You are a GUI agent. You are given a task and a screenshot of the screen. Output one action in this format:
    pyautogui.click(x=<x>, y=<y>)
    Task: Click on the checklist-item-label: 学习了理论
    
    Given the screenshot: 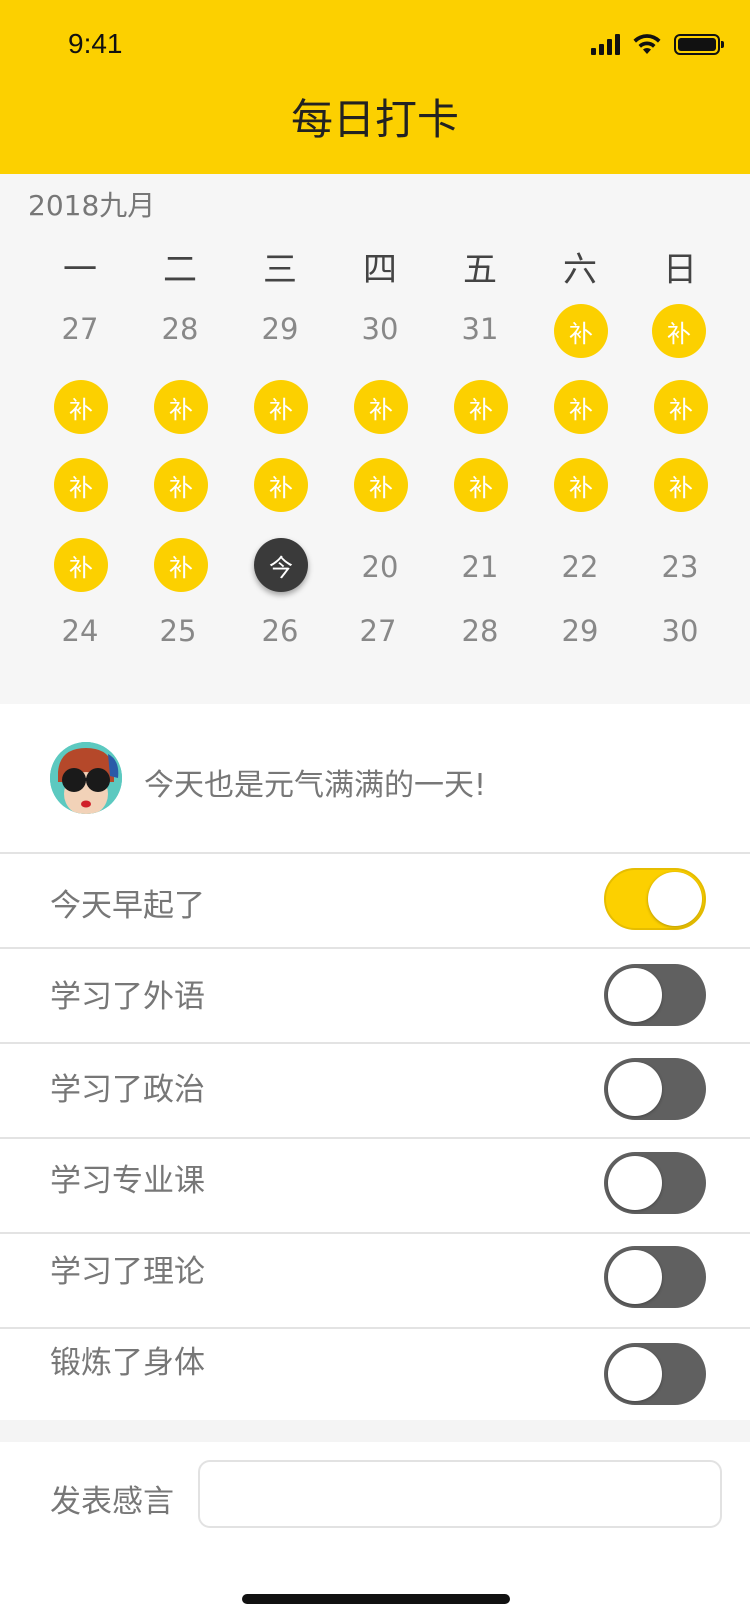 What is the action you would take?
    pyautogui.click(x=127, y=1272)
    